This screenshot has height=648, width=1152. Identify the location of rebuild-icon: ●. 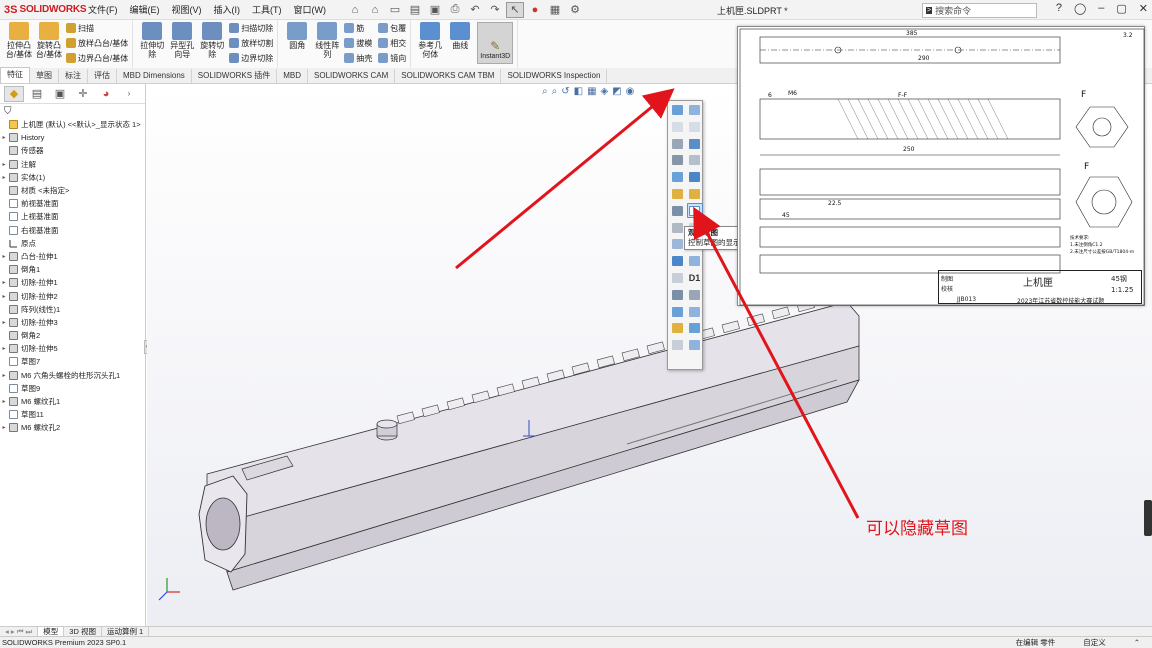
(535, 10).